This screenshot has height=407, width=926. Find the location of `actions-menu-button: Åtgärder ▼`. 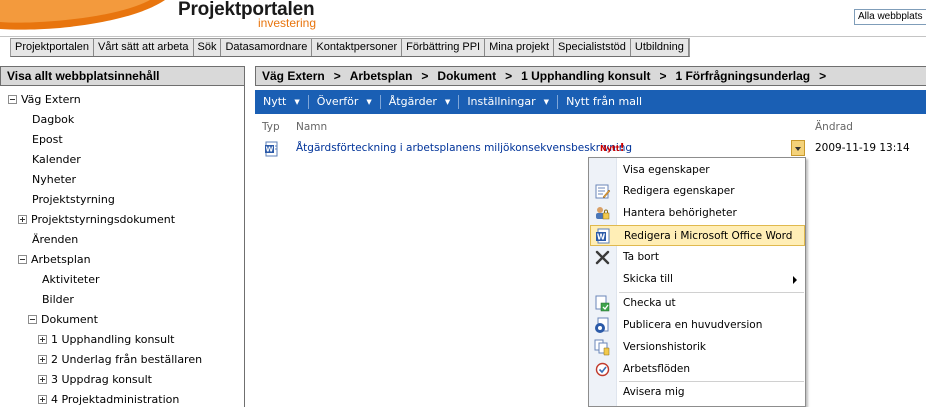

actions-menu-button: Åtgärder ▼ is located at coordinates (420, 102).